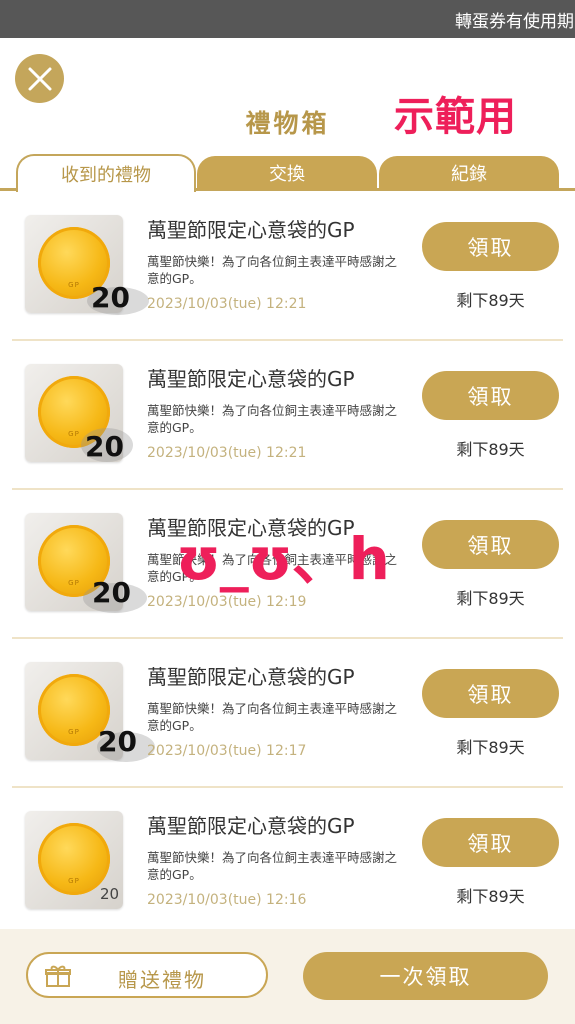 The image size is (575, 1024). I want to click on overlay-text: ʊ_ʊ、h, so click(283, 559).